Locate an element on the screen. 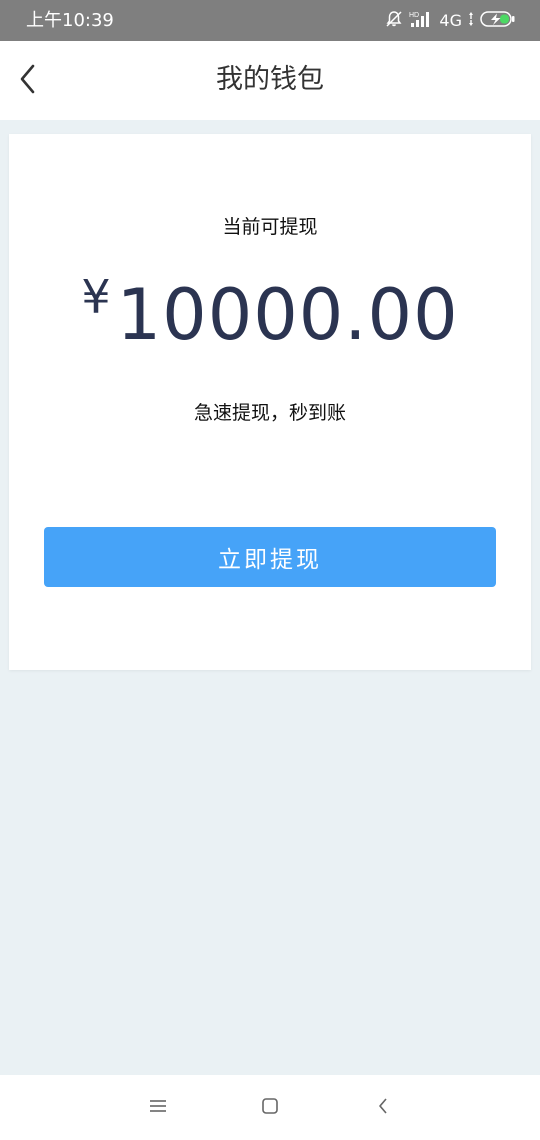  status-icons: HD 4G is located at coordinates (450, 21).